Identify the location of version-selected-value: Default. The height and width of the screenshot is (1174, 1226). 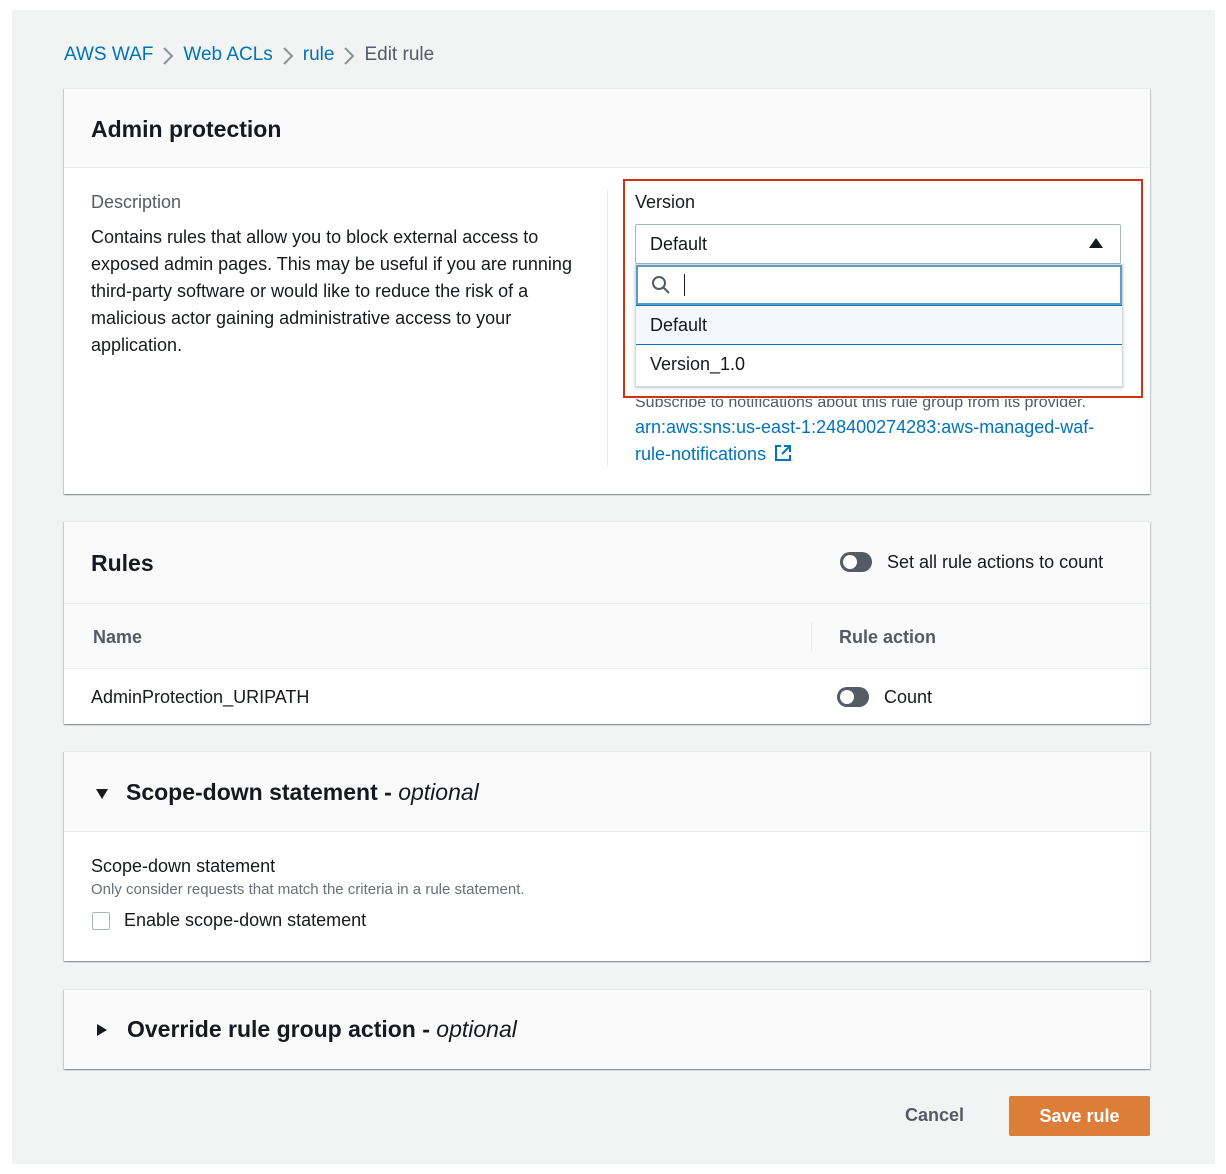
(679, 244).